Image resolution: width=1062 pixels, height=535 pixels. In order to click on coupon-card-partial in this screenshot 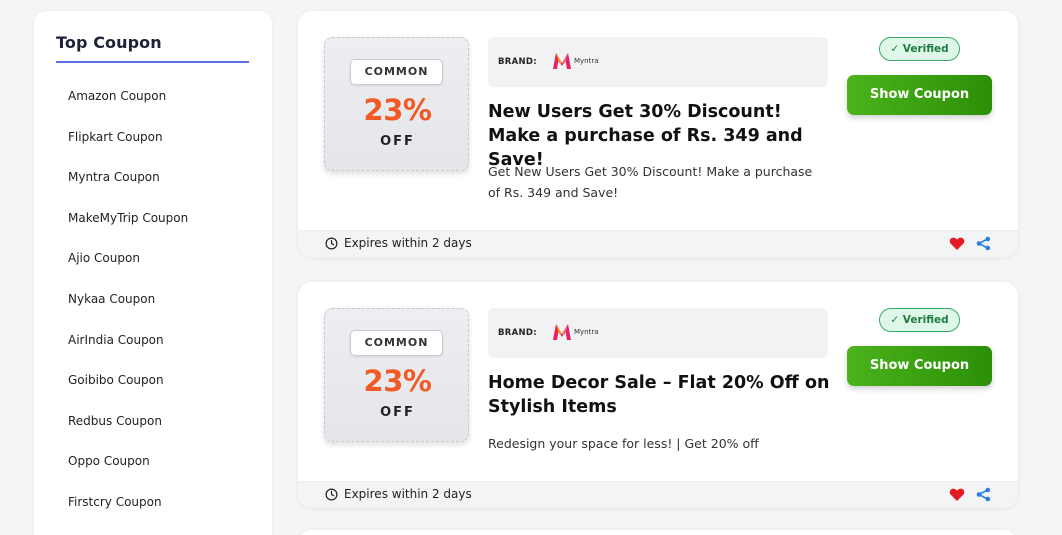, I will do `click(658, 532)`.